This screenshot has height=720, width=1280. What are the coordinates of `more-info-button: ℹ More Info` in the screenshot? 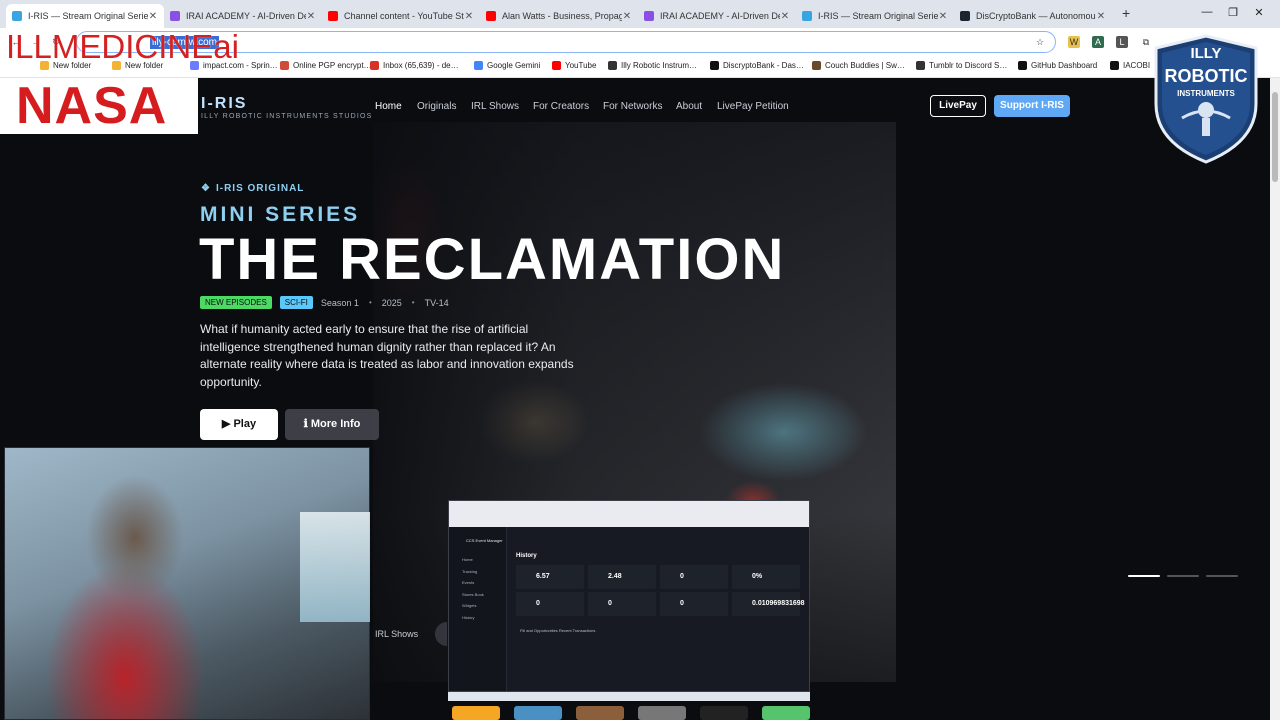 It's located at (332, 424).